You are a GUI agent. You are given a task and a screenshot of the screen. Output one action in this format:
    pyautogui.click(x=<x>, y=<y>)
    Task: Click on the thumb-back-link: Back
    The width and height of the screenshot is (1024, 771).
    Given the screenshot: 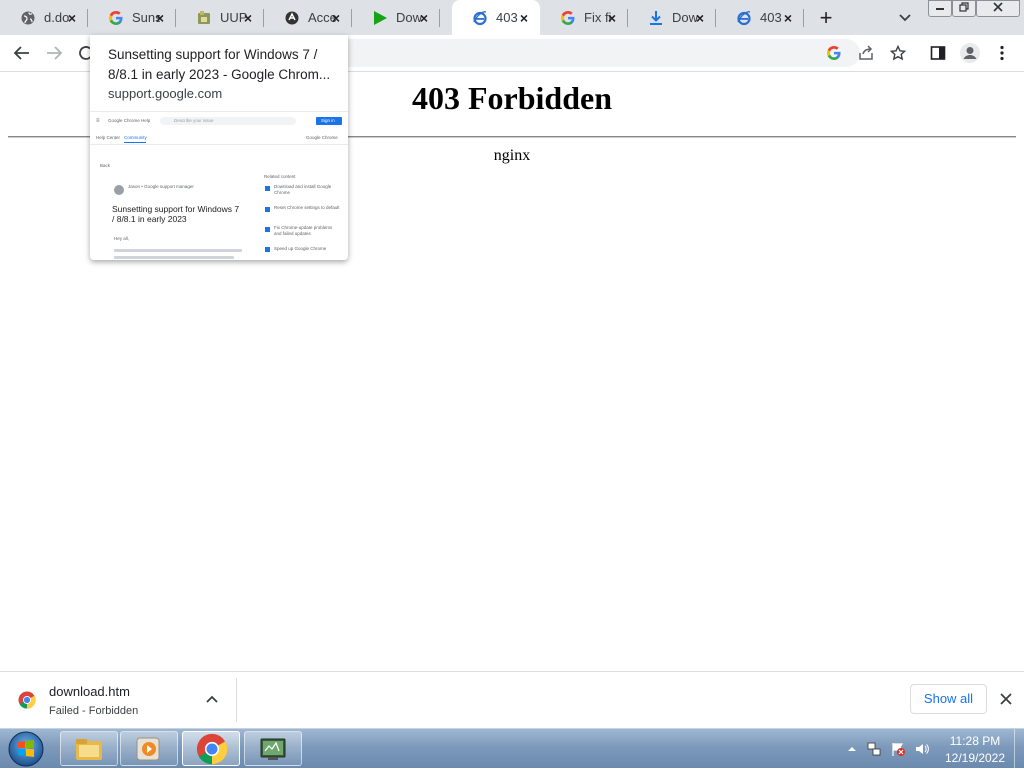 What is the action you would take?
    pyautogui.click(x=105, y=165)
    